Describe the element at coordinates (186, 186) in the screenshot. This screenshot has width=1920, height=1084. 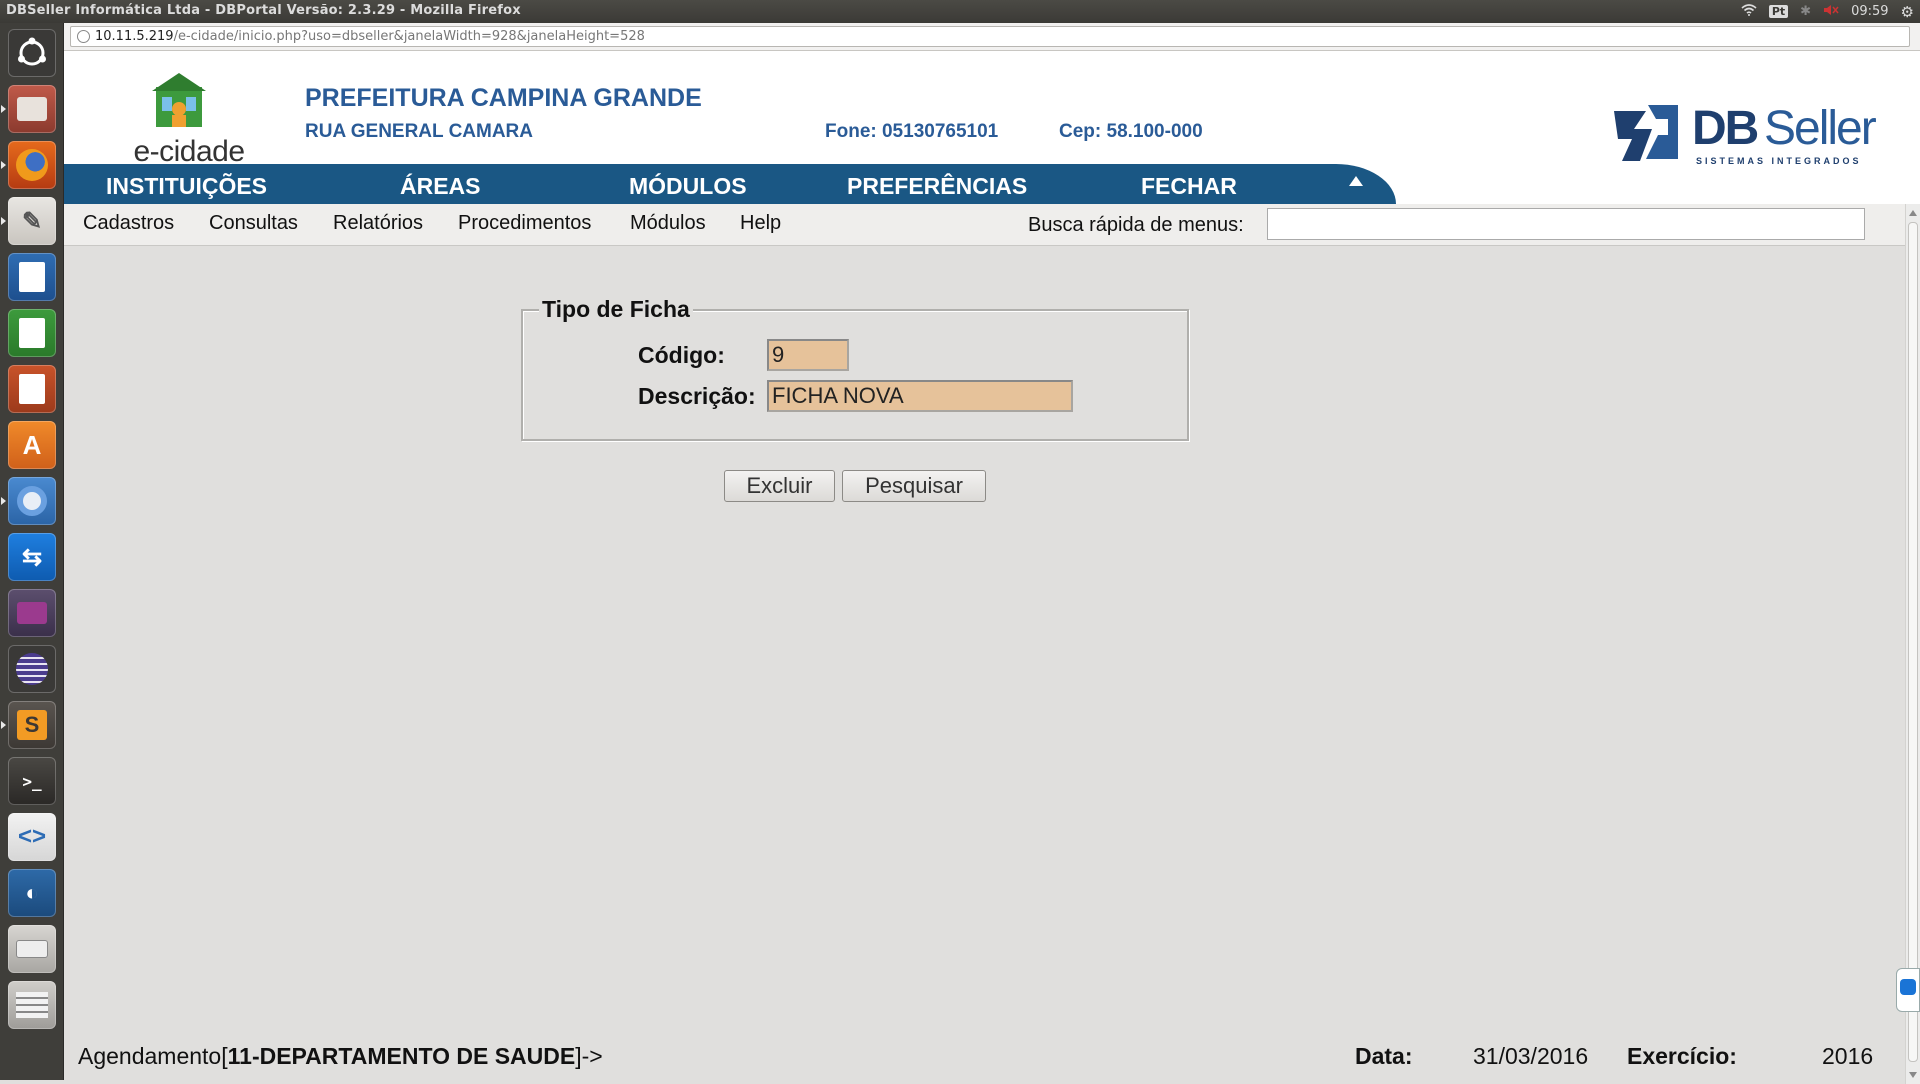
I see `nav-instituicoes: INSTITUIÇÕES` at that location.